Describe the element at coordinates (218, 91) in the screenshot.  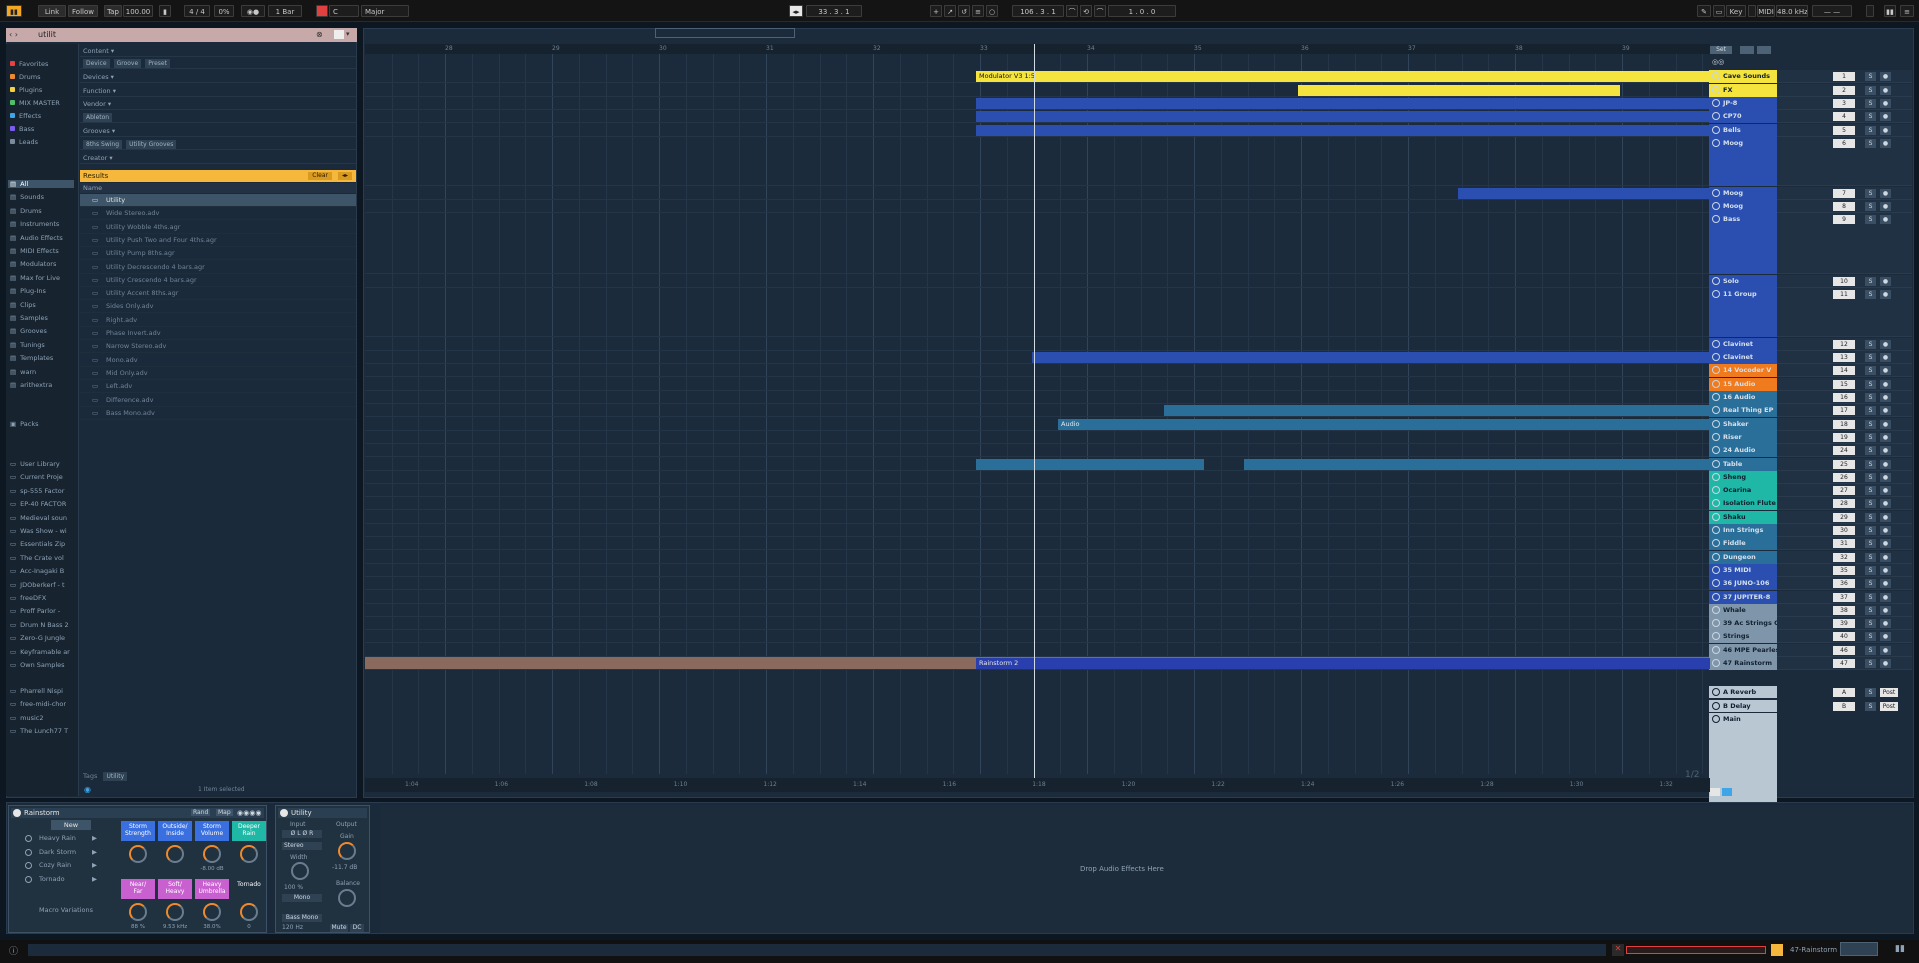
I see `filter-function: Function ▾` at that location.